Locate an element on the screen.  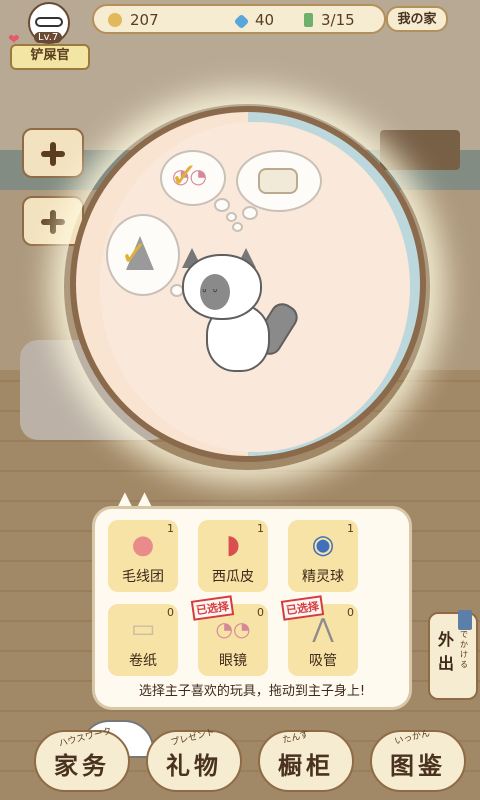
thought-bubble-paper is located at coordinates (279, 181).